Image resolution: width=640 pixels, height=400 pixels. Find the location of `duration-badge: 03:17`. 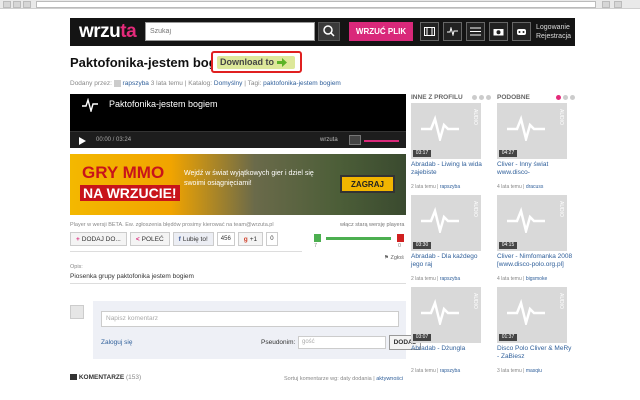

duration-badge: 03:17 is located at coordinates (422, 153).